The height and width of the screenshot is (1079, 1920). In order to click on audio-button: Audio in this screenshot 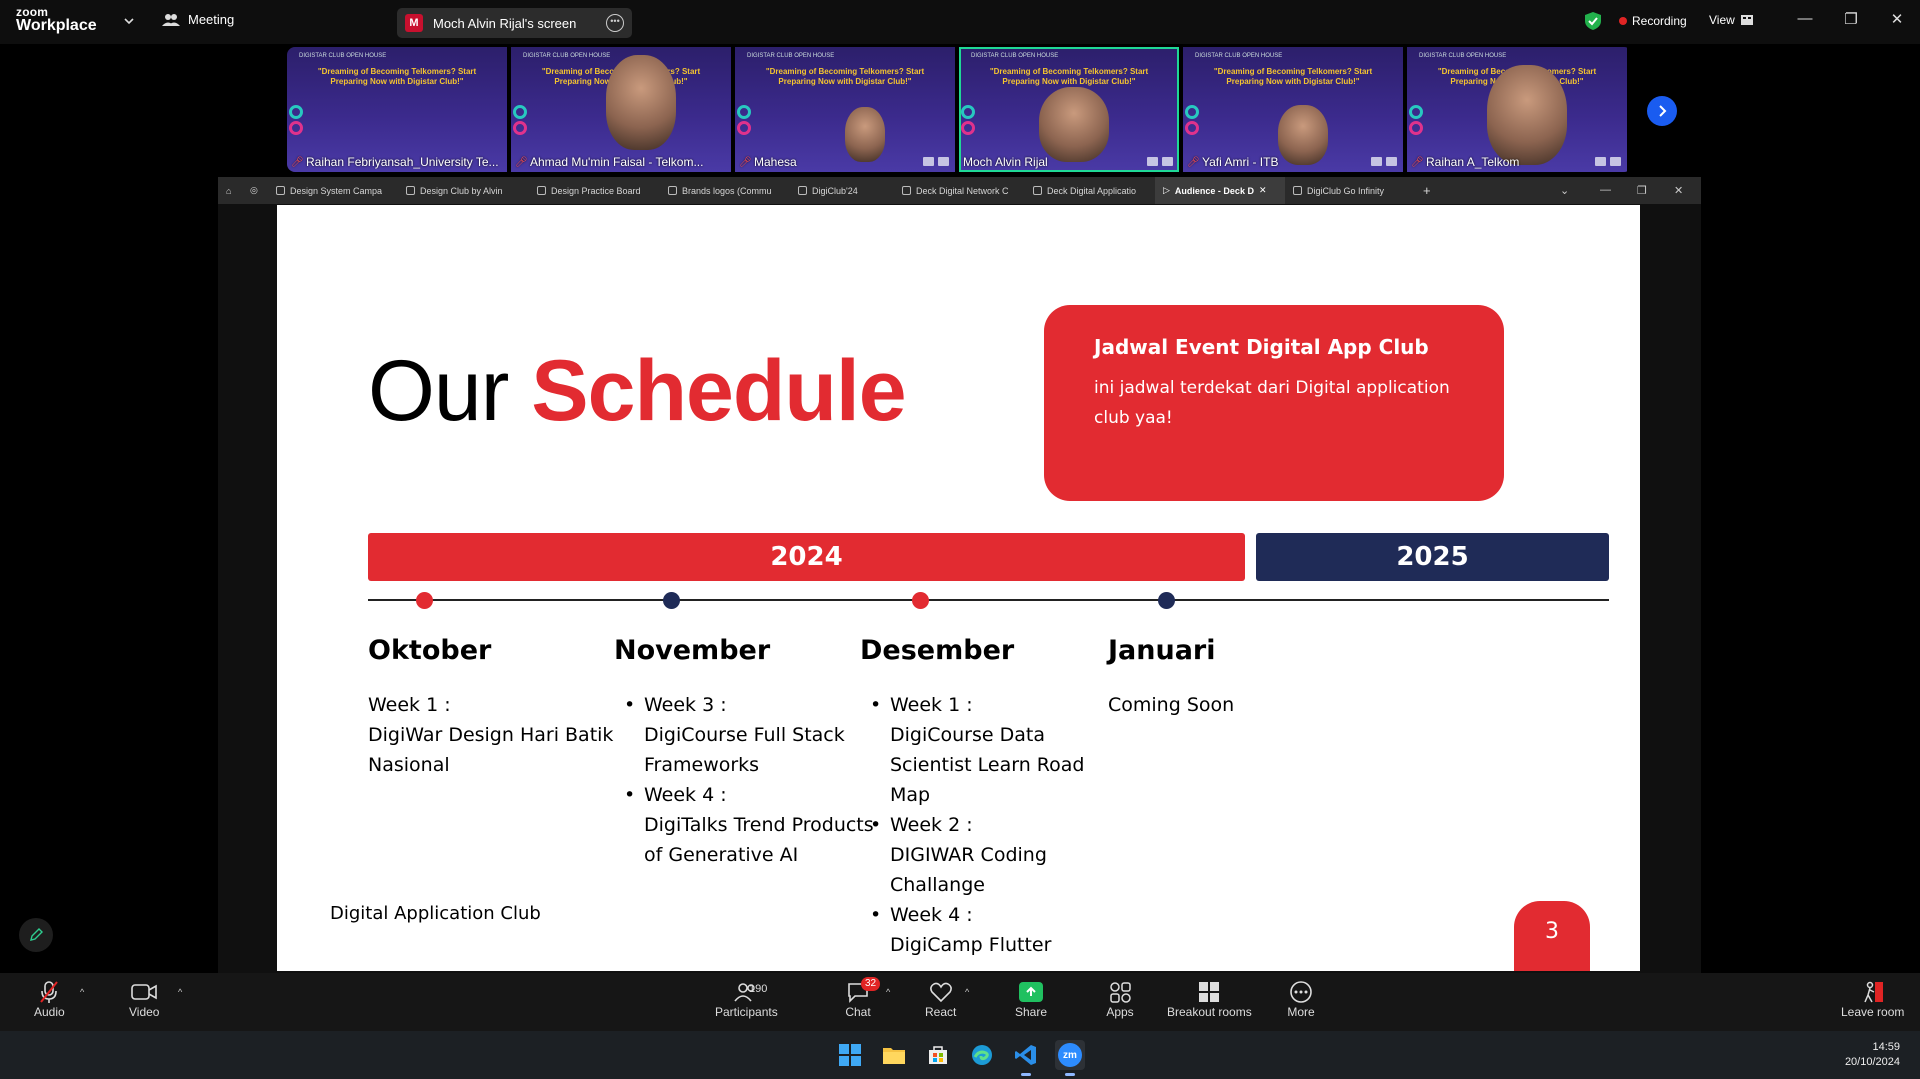, I will do `click(49, 999)`.